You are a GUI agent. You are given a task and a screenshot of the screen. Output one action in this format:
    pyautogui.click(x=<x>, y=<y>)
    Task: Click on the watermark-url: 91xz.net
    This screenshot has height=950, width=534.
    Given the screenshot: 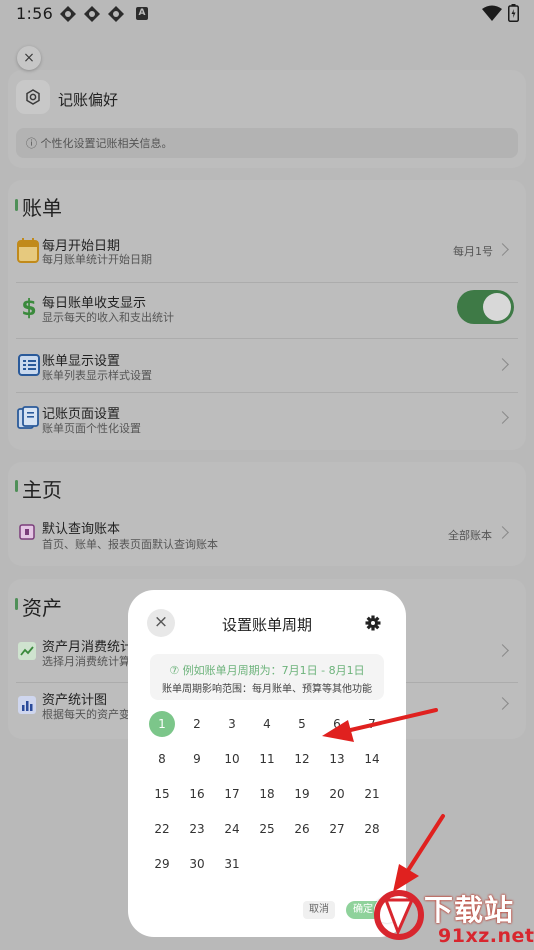 What is the action you would take?
    pyautogui.click(x=486, y=936)
    